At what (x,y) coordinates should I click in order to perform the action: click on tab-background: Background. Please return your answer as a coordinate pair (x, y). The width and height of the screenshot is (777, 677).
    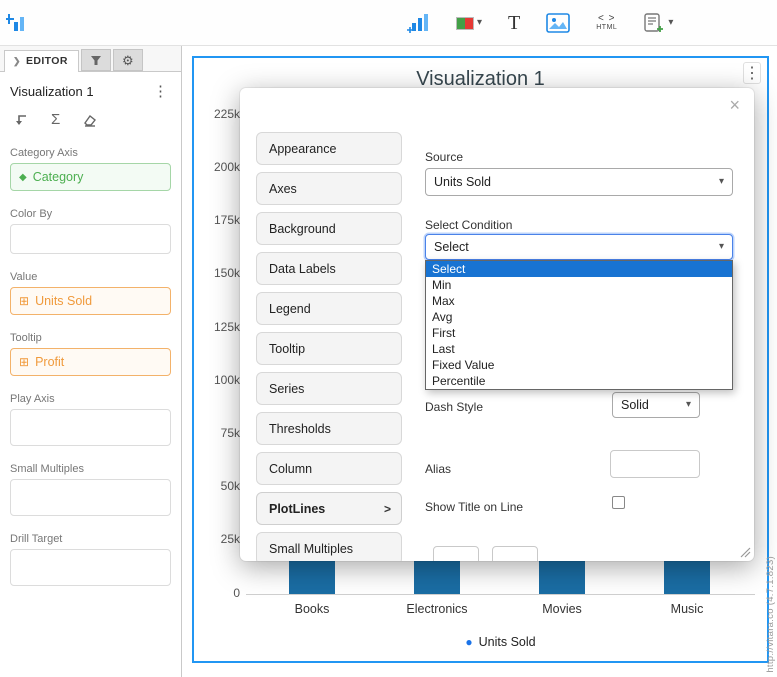
    Looking at the image, I should click on (329, 228).